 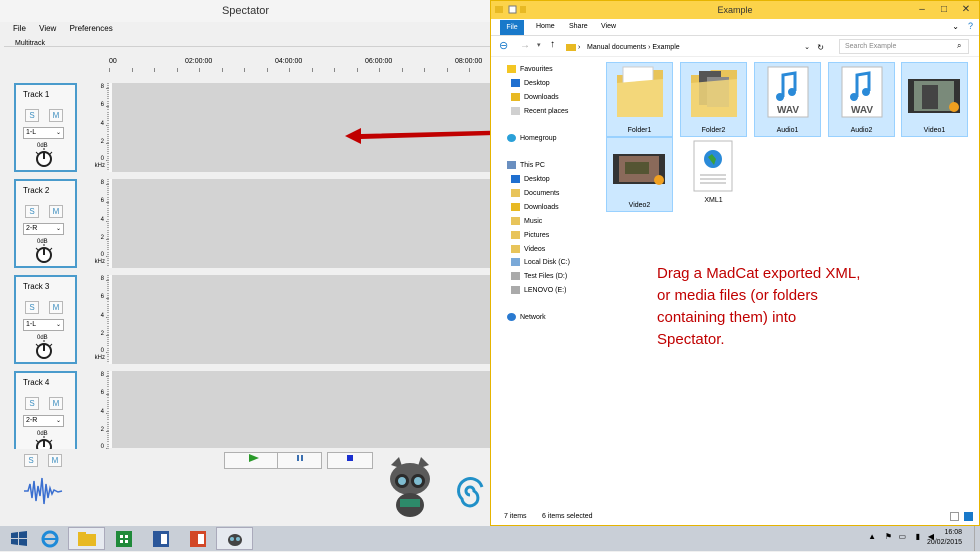 What do you see at coordinates (535, 193) in the screenshot?
I see `nav-documents: Documents` at bounding box center [535, 193].